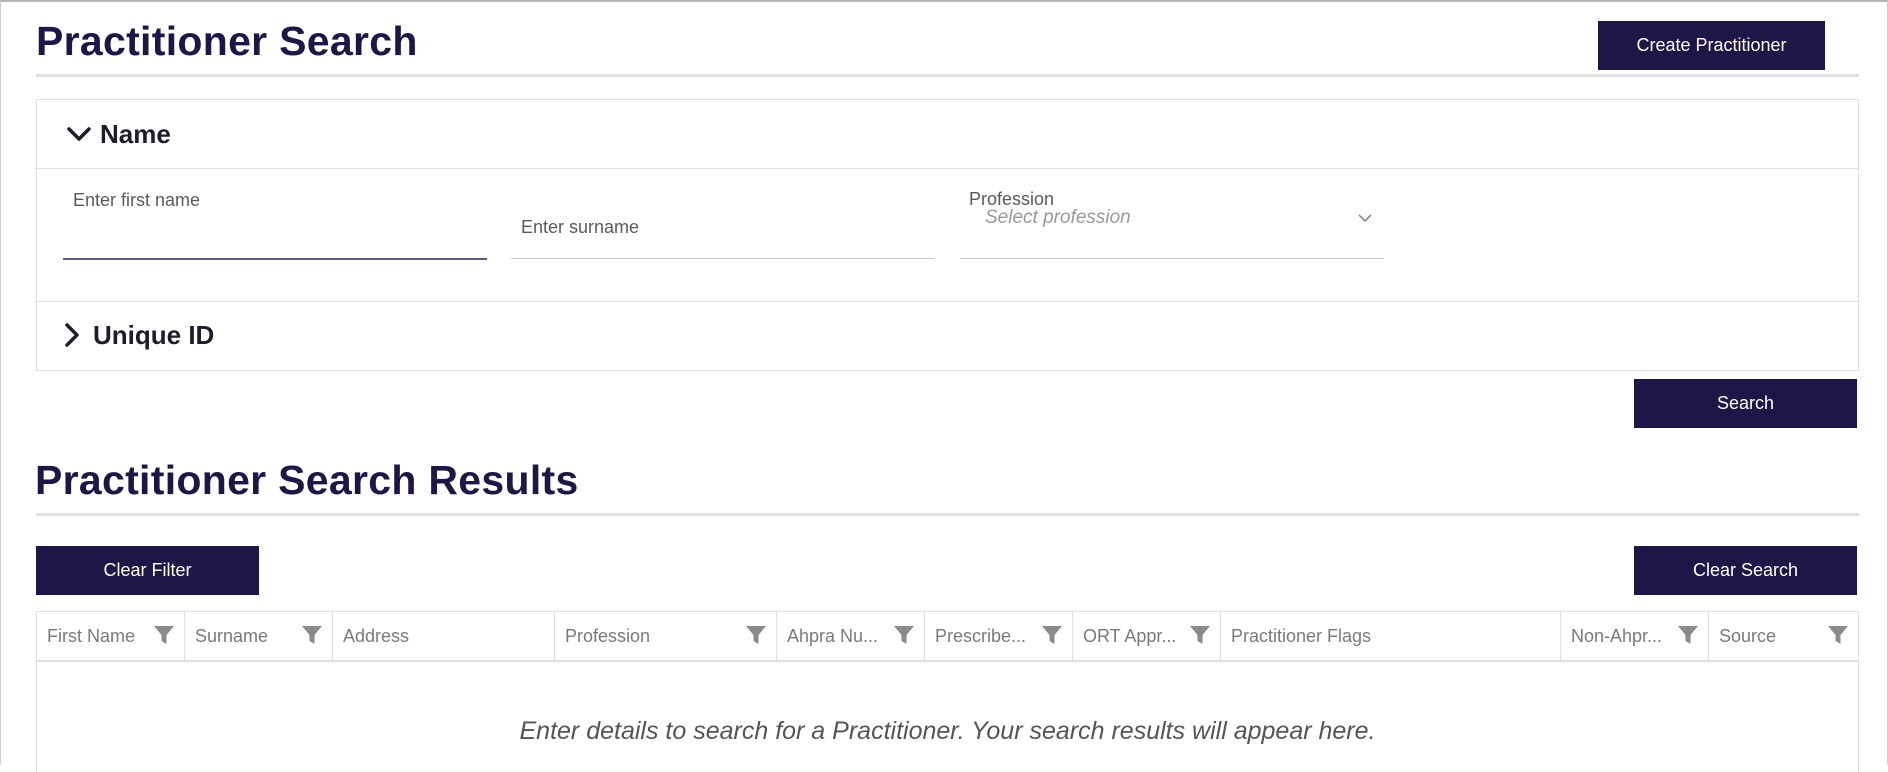 Image resolution: width=1888 pixels, height=772 pixels. What do you see at coordinates (232, 635) in the screenshot?
I see `column-label: Surname` at bounding box center [232, 635].